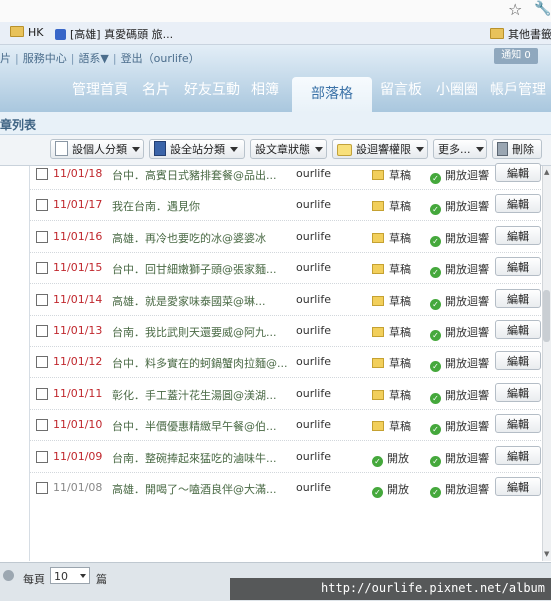 The height and width of the screenshot is (601, 551). What do you see at coordinates (546, 554) in the screenshot?
I see `scroll-down-arrow-icon: ▼` at bounding box center [546, 554].